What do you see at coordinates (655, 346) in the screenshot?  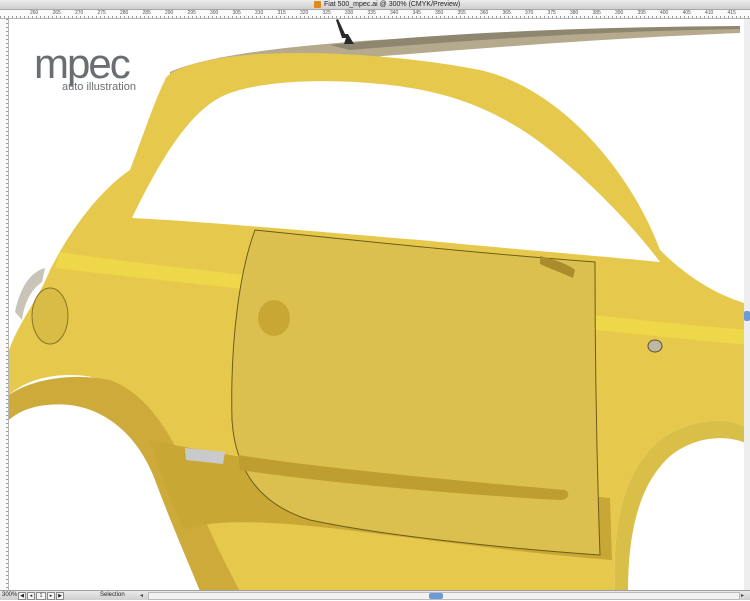 I see `key-badge` at bounding box center [655, 346].